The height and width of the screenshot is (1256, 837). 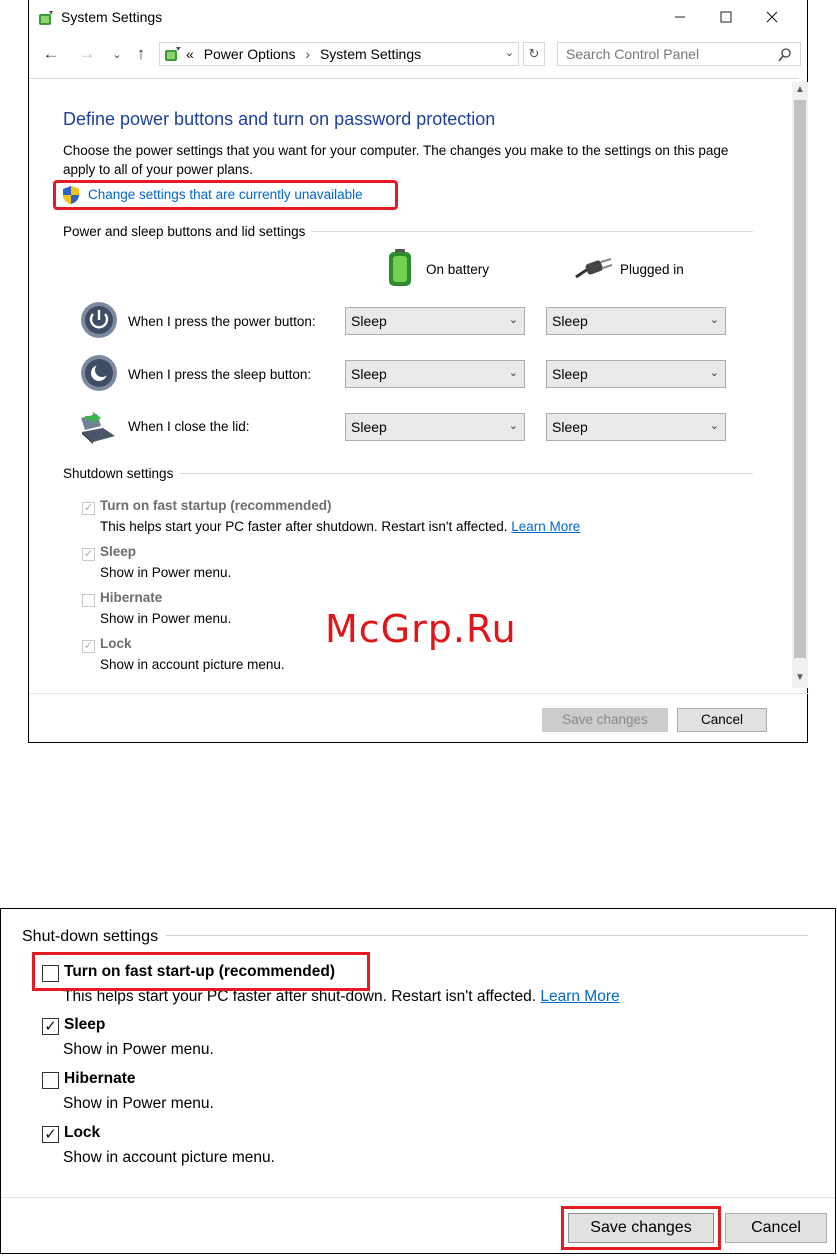 I want to click on breadcrumb-system-settings: System Settings, so click(x=370, y=54).